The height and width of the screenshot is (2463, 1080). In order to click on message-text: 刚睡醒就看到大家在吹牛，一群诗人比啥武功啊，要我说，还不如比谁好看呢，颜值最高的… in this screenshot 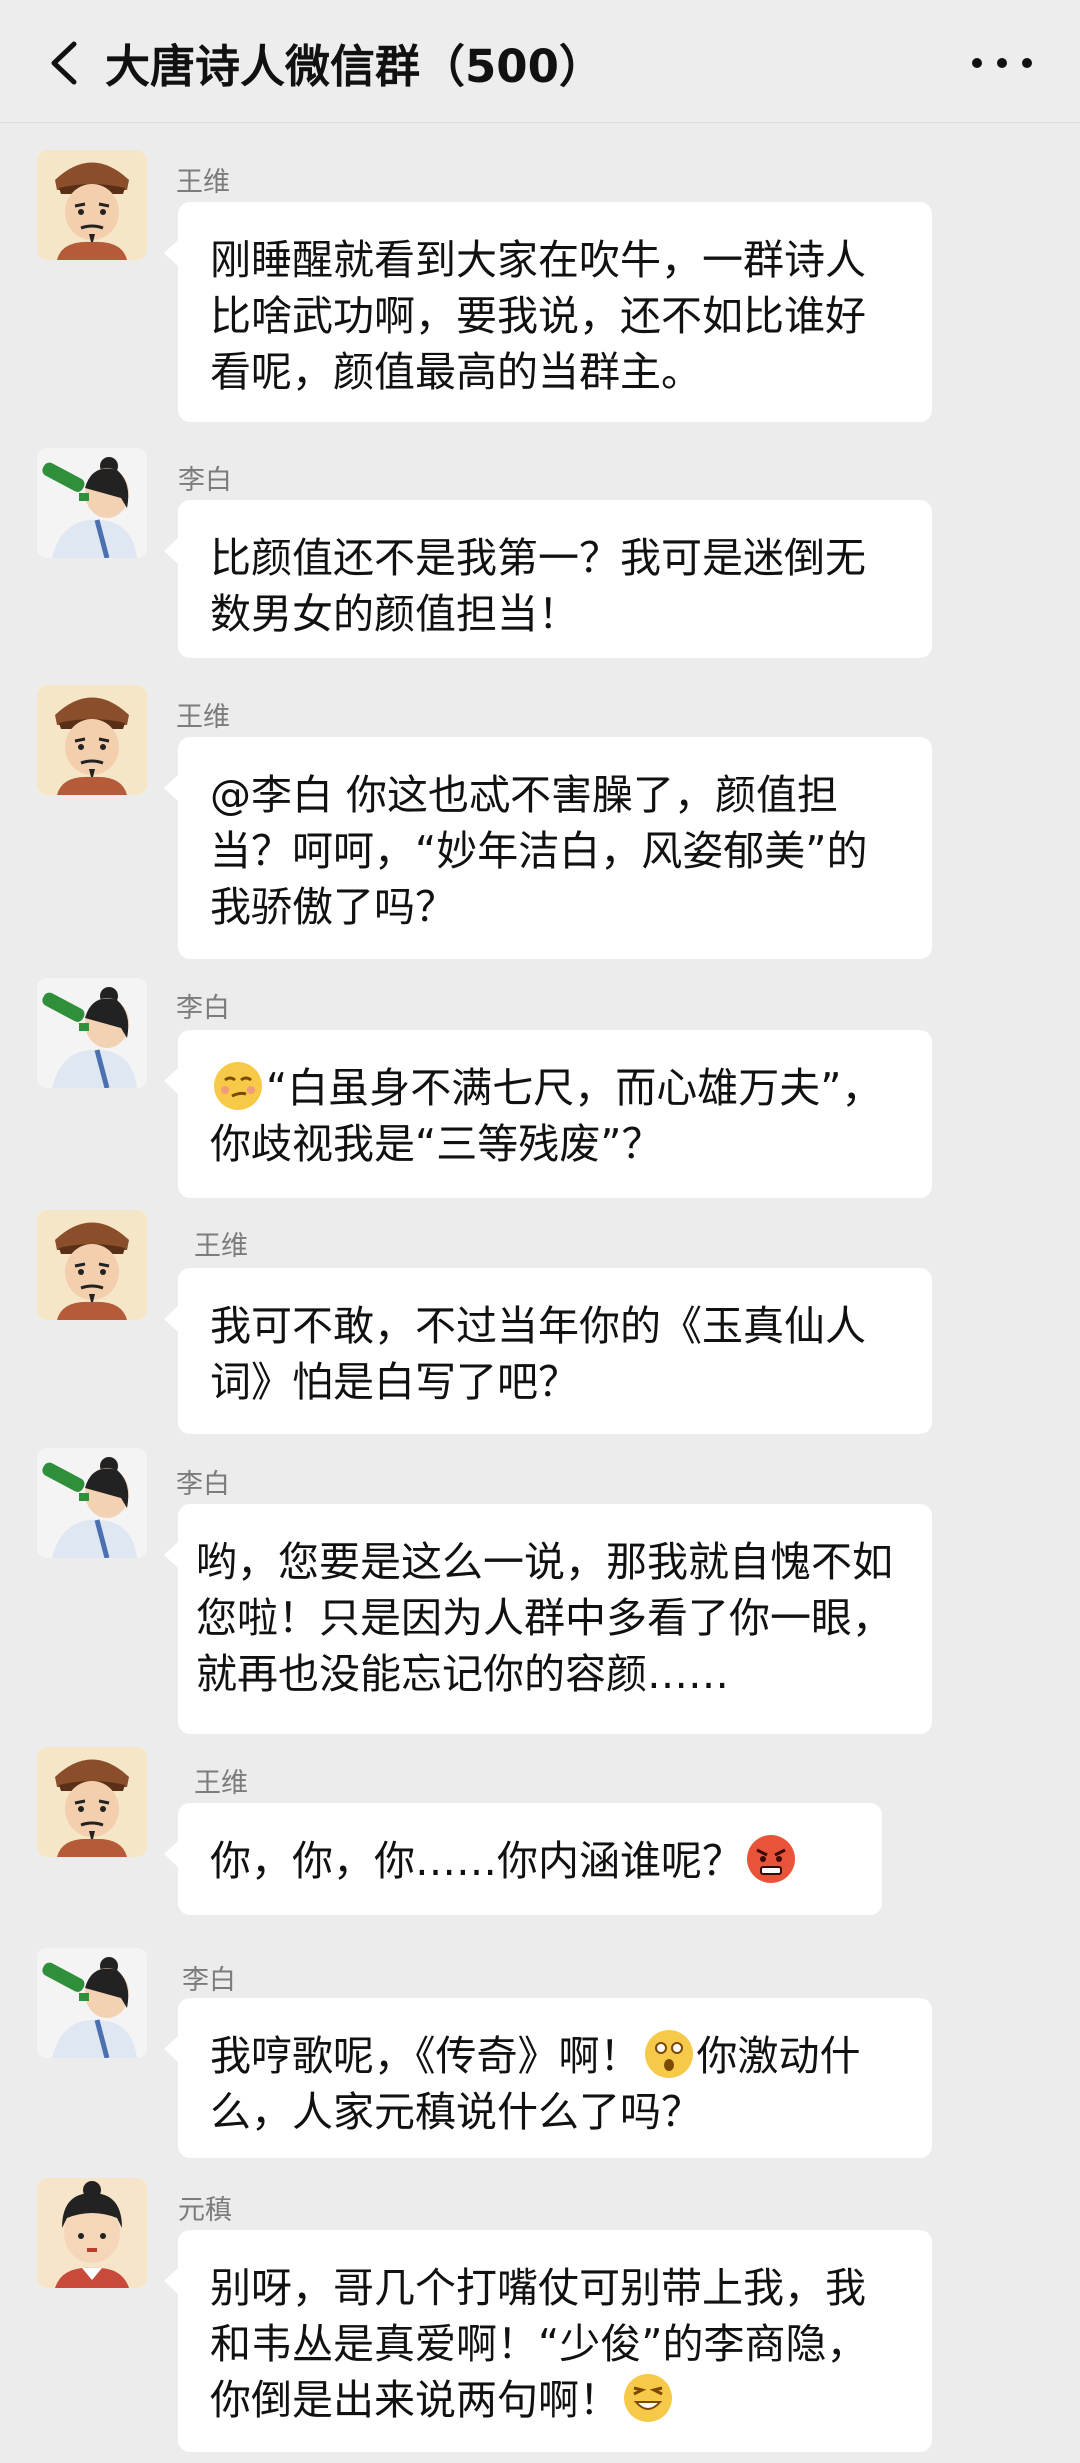, I will do `click(538, 316)`.